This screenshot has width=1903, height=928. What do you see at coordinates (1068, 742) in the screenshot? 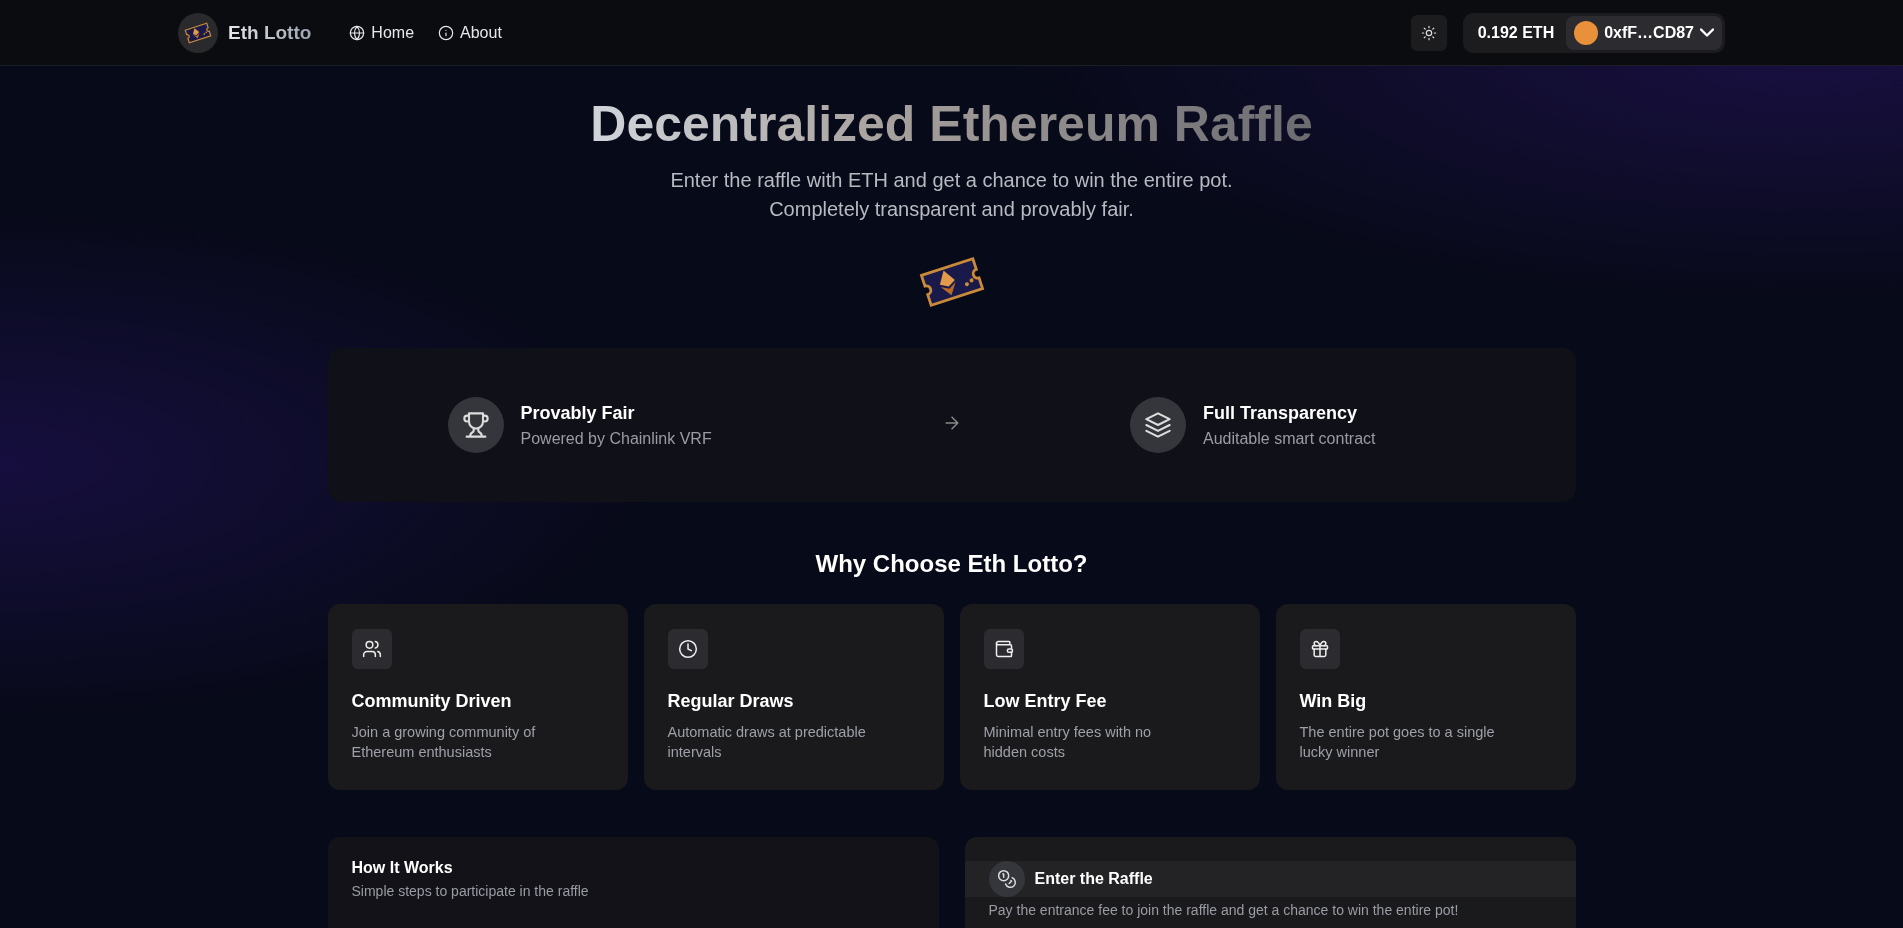
I see `feature-description: Minimal entry fees with no hidden costs` at bounding box center [1068, 742].